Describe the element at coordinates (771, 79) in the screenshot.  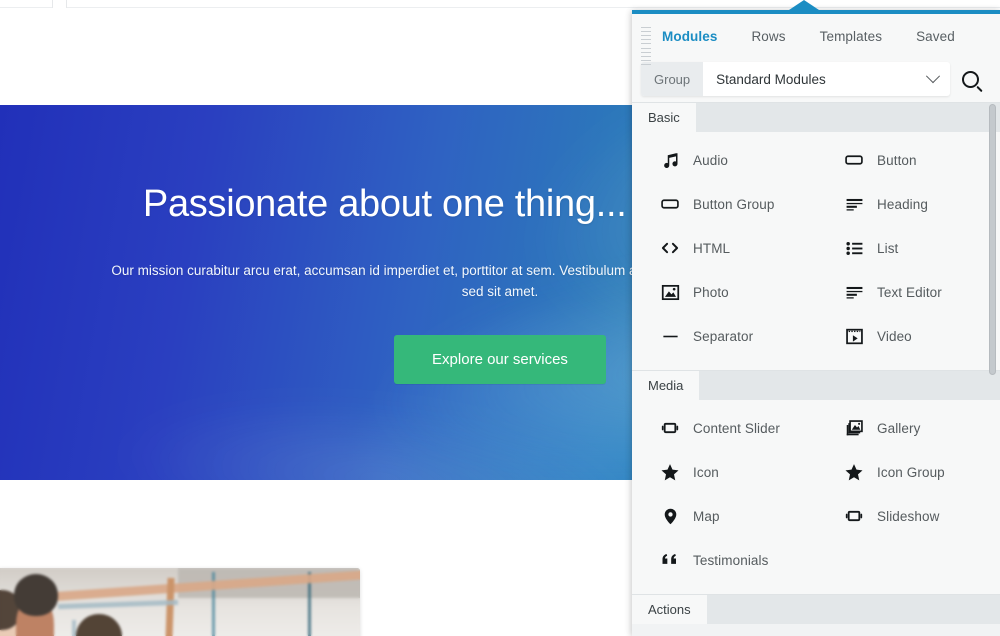
I see `group-select-value: Standard Modules` at that location.